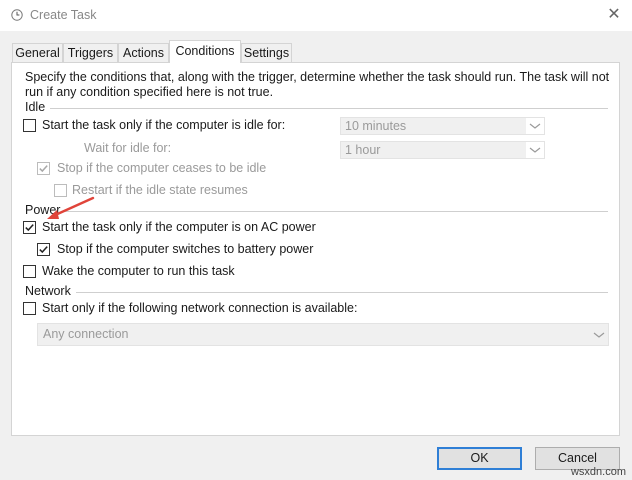 The height and width of the screenshot is (480, 632). I want to click on tab-triggers: Triggers, so click(90, 52).